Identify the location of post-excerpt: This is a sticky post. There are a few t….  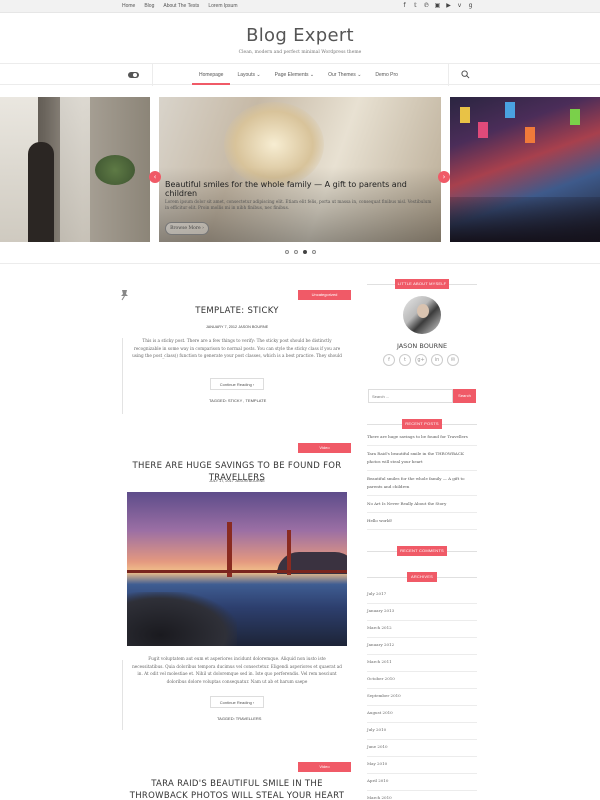
(237, 348).